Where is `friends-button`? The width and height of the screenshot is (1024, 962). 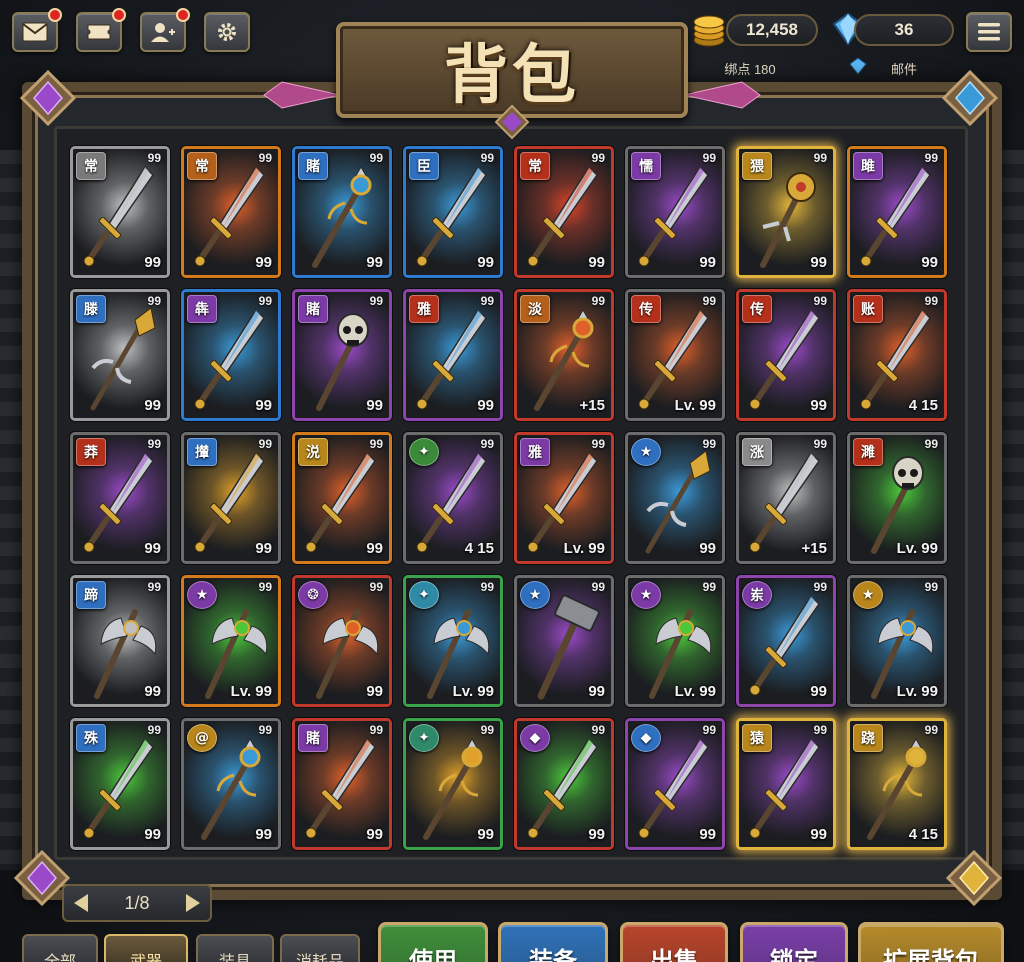
friends-button is located at coordinates (165, 30).